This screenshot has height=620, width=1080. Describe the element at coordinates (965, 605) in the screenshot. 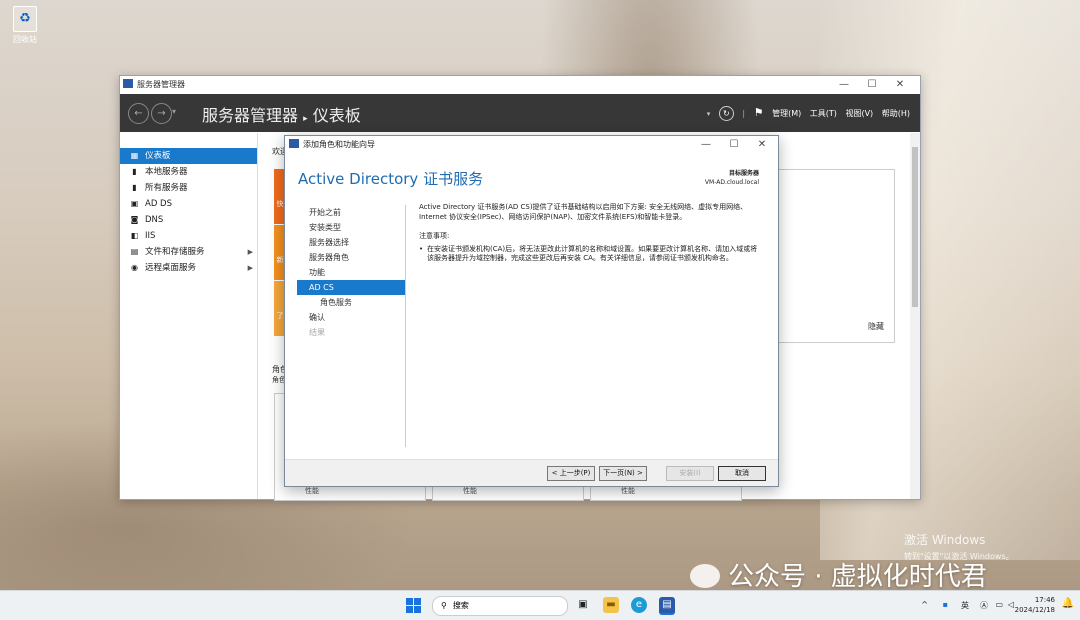

I see `ime-indicator: 英` at that location.